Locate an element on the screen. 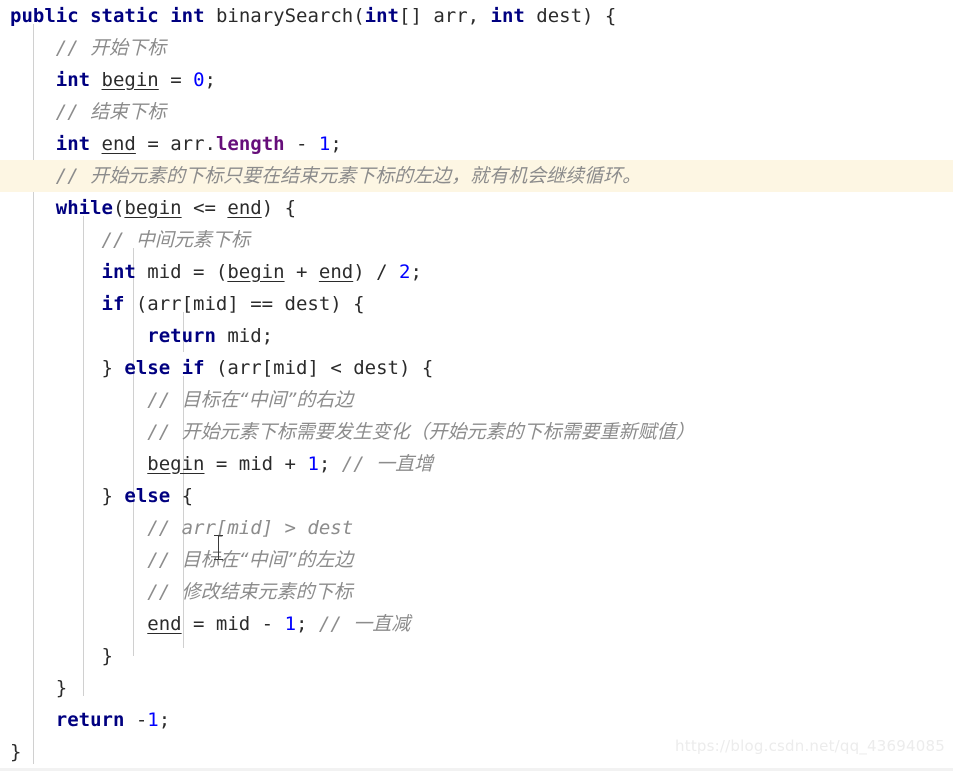 The height and width of the screenshot is (771, 953). code-line: } else if (arr[mid] < dest) { is located at coordinates (476, 368).